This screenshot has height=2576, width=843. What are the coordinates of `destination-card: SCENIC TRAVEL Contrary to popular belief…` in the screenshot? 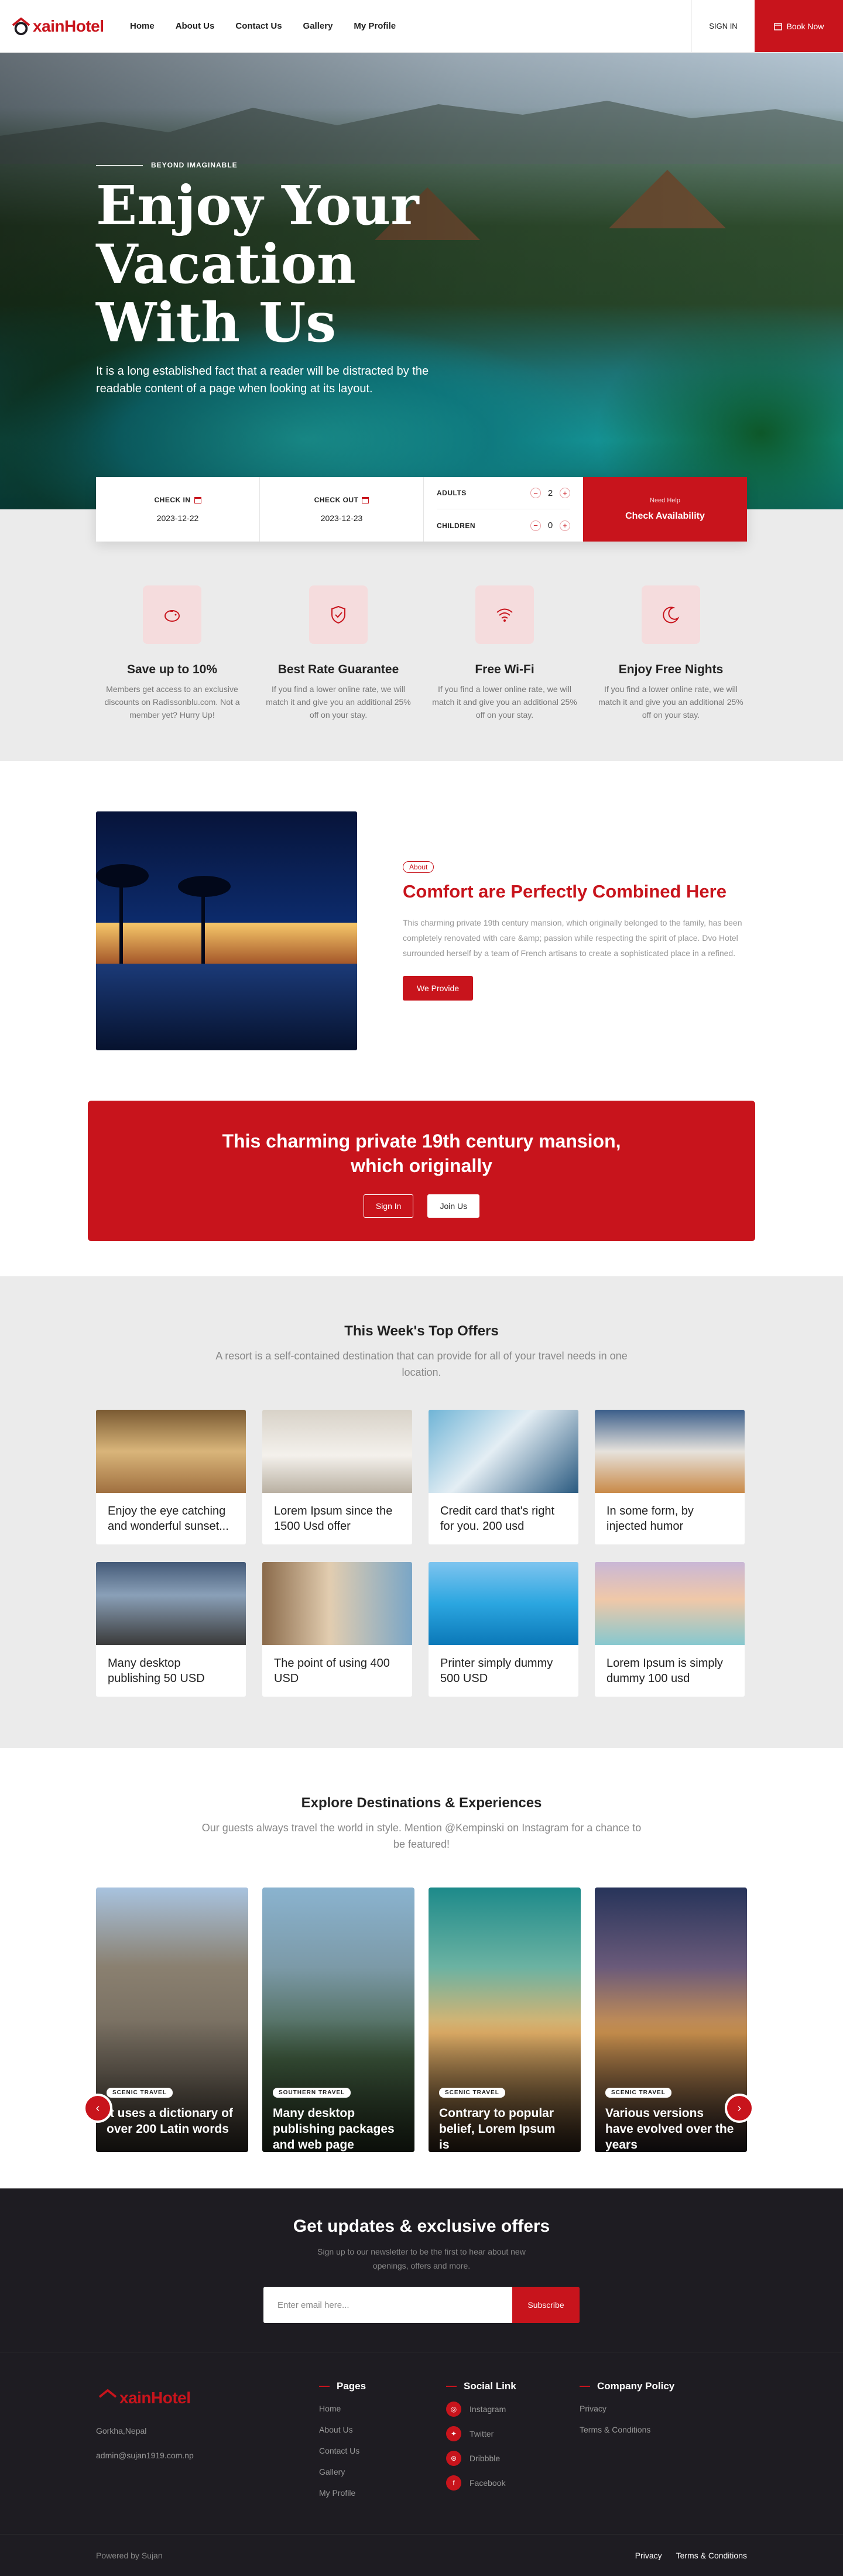 It's located at (505, 2020).